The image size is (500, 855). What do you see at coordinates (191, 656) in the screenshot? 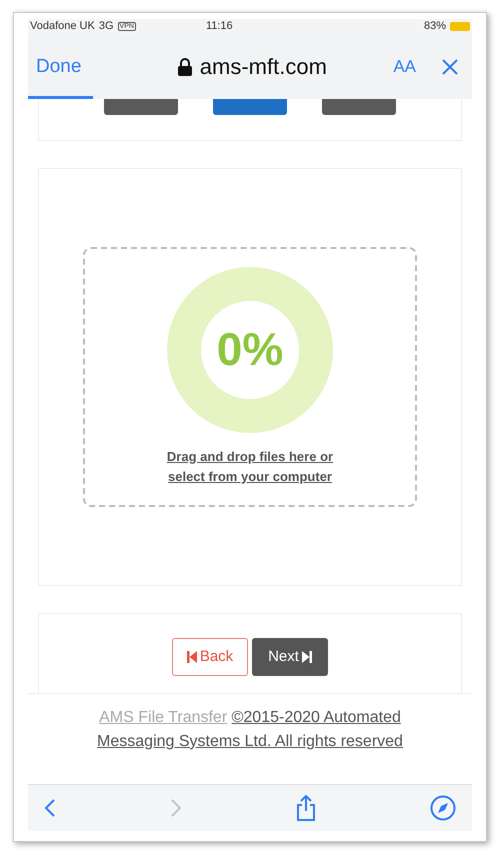
I see `skip-back-icon` at bounding box center [191, 656].